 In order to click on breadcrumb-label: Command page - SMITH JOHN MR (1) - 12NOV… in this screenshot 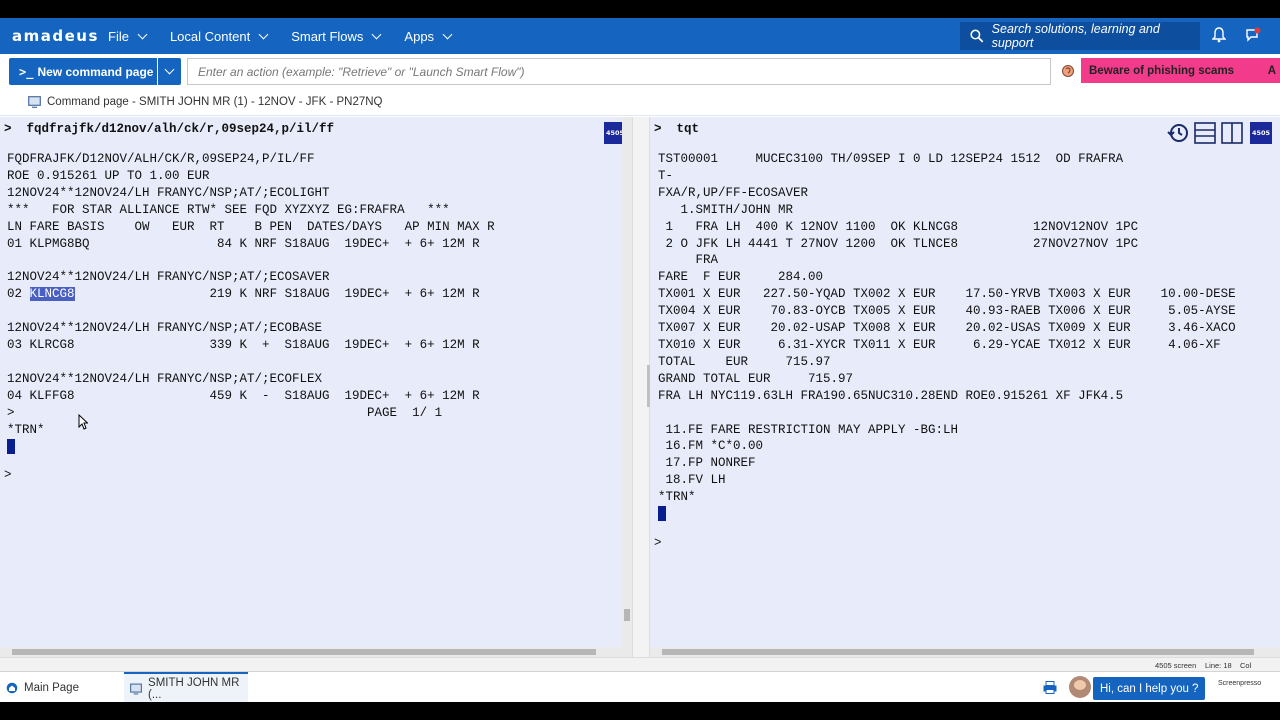, I will do `click(215, 101)`.